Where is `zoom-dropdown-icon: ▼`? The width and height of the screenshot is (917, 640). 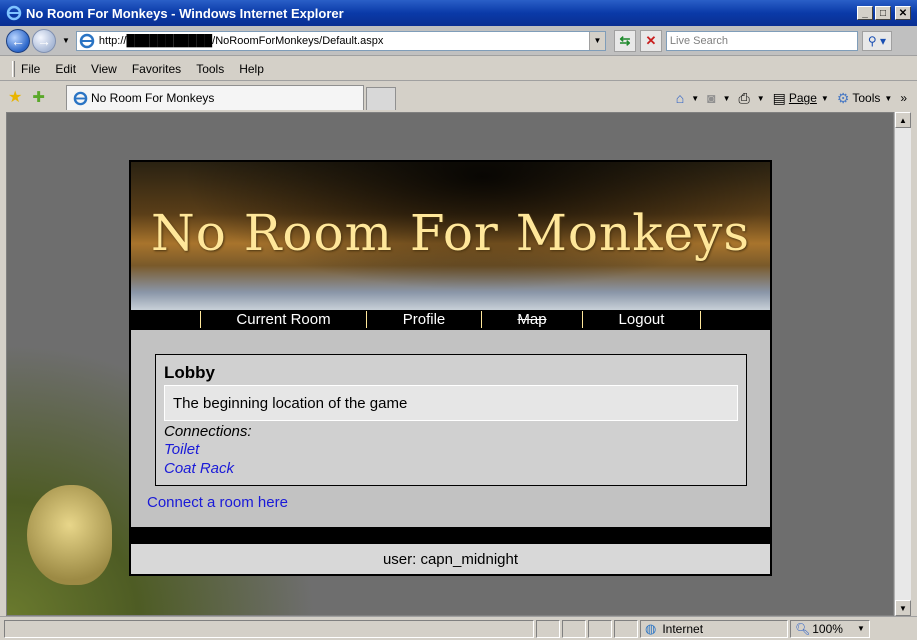
zoom-dropdown-icon: ▼ is located at coordinates (861, 628).